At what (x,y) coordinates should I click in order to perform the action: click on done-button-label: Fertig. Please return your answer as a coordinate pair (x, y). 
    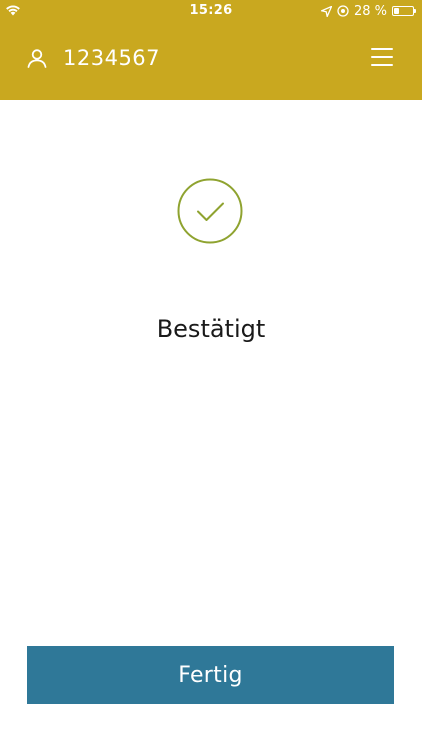
    Looking at the image, I should click on (210, 675).